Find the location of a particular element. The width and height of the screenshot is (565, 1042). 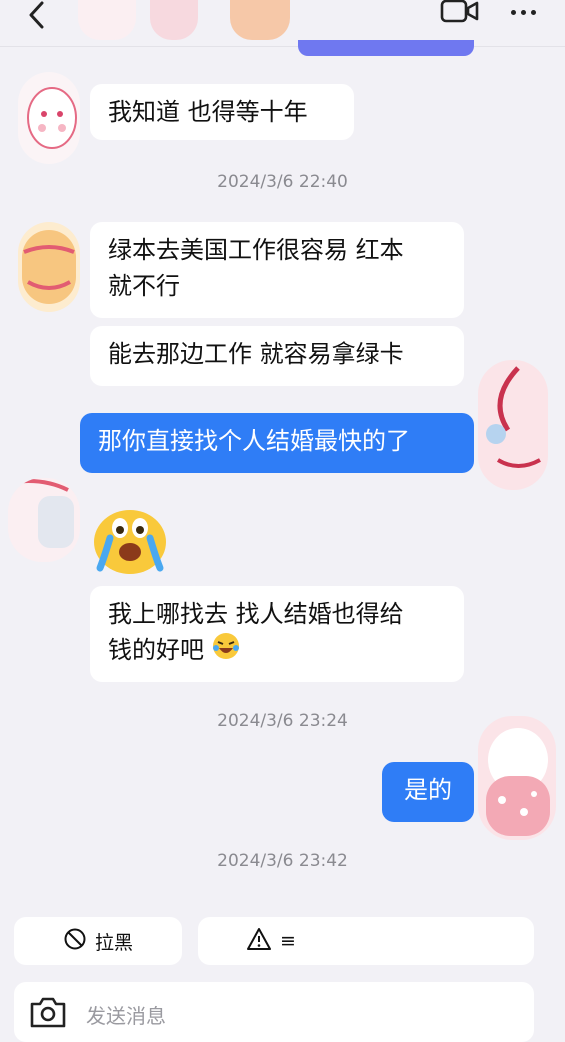

message-text-line: 我上哪找去 找人结婚也得给 is located at coordinates (256, 614).